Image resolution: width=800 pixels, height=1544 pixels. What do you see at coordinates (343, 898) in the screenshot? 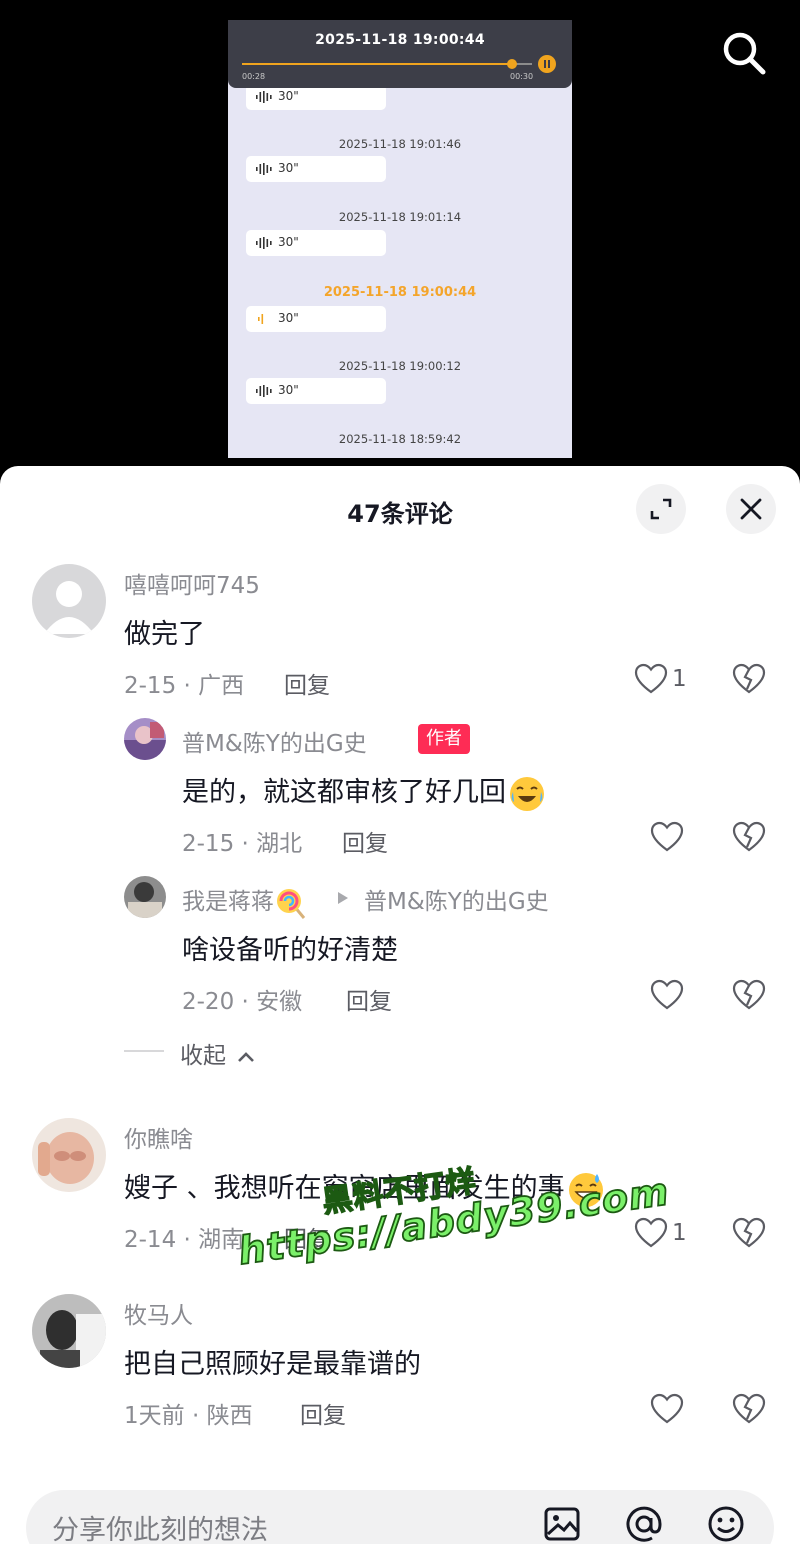
I see `play-triangle-icon` at bounding box center [343, 898].